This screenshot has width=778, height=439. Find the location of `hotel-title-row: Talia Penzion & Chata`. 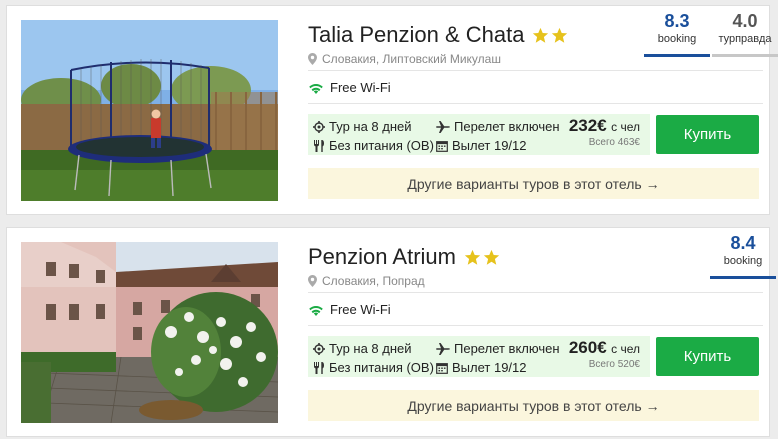

hotel-title-row: Talia Penzion & Chata is located at coordinates (438, 35).